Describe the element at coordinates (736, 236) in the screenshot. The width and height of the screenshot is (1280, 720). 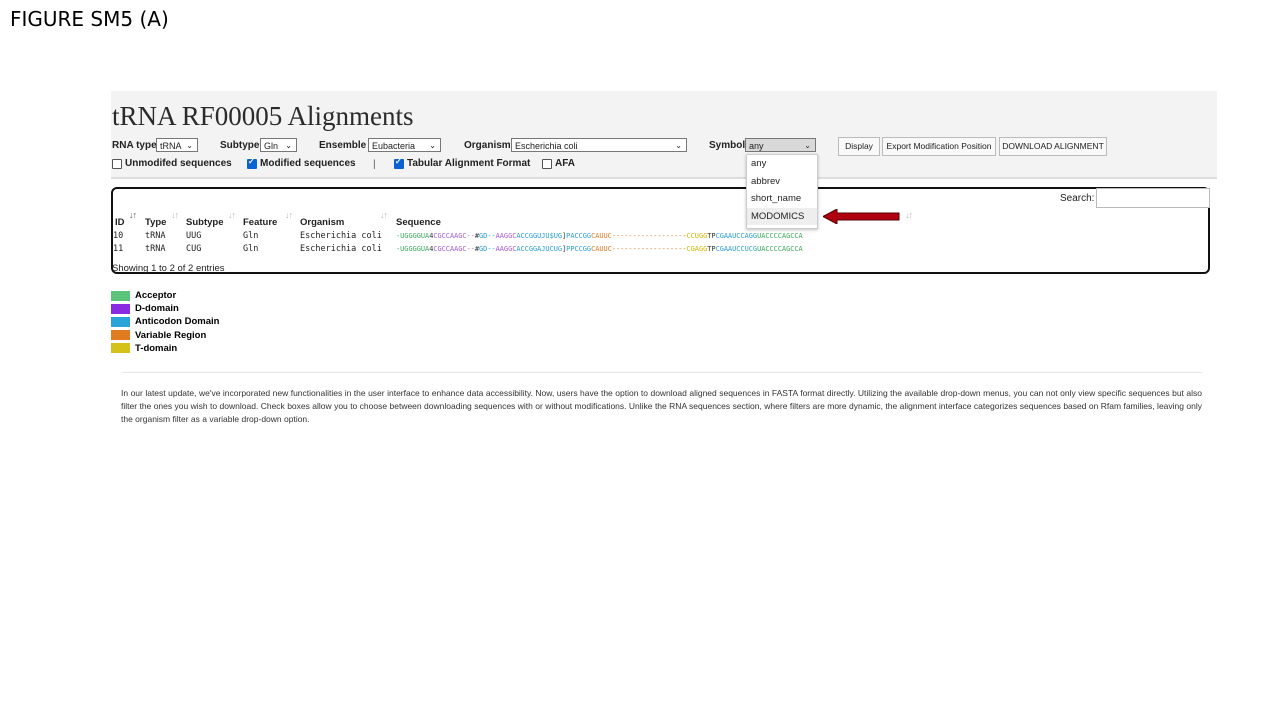
I see `sequence-segment-anticodon: CGAAUCCAGG` at that location.